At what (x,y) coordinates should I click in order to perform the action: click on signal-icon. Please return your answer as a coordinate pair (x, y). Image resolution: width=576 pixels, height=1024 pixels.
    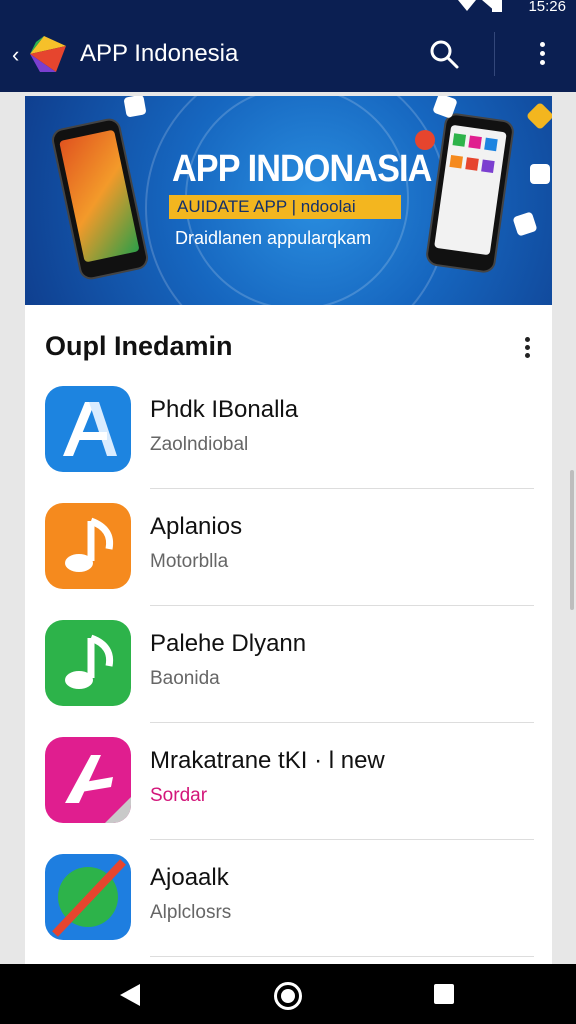
    Looking at the image, I should click on (467, 5).